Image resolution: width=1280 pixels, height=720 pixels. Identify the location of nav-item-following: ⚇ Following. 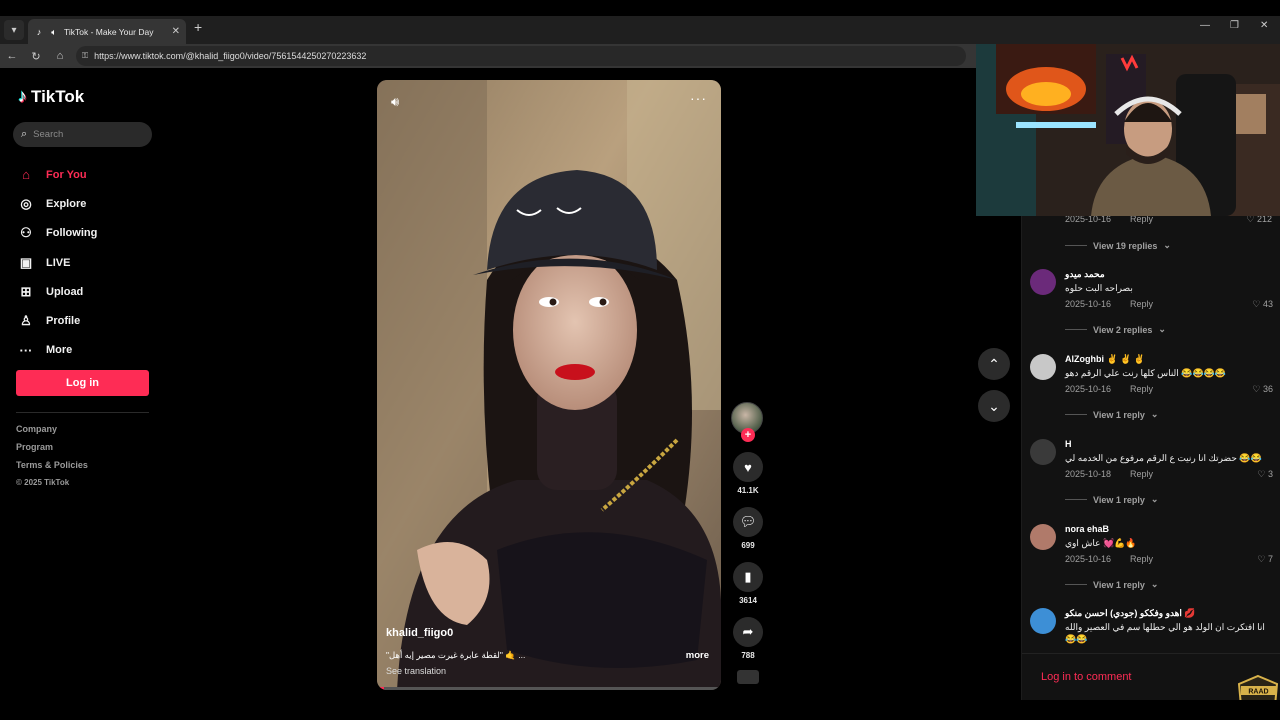
(57, 233).